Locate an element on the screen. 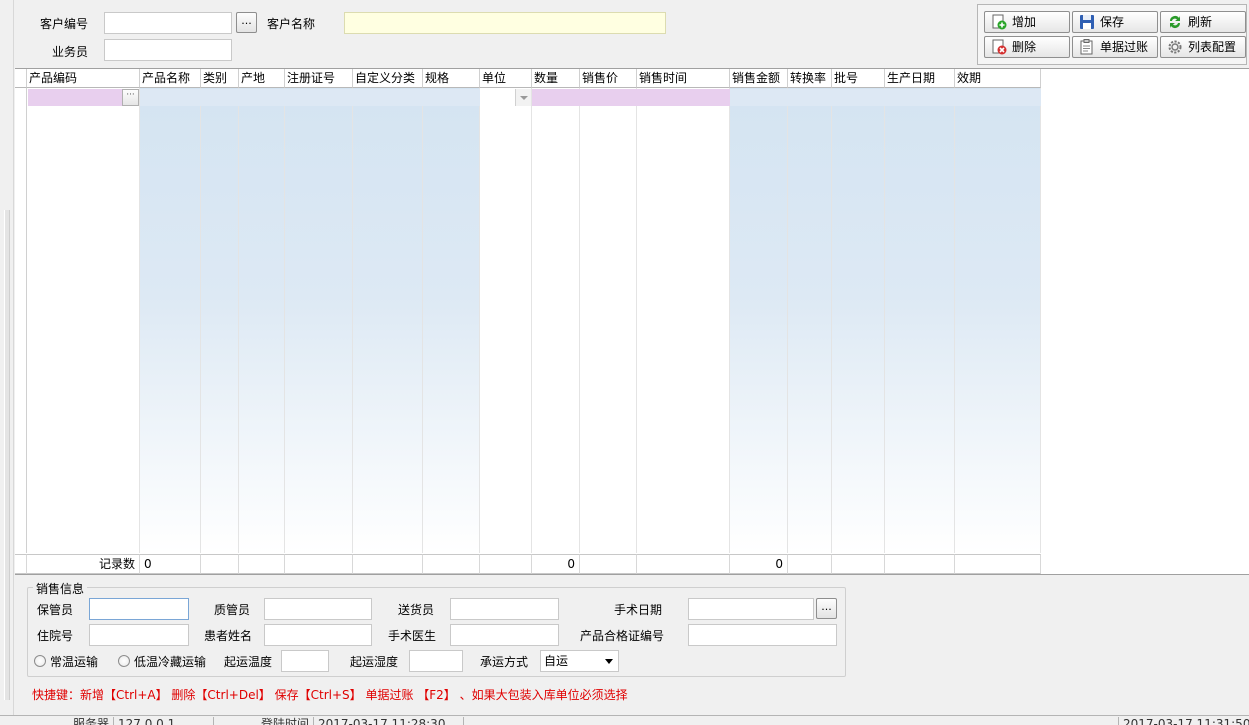 This screenshot has width=1249, height=725. server-value: 127.0.0.1 is located at coordinates (164, 721).